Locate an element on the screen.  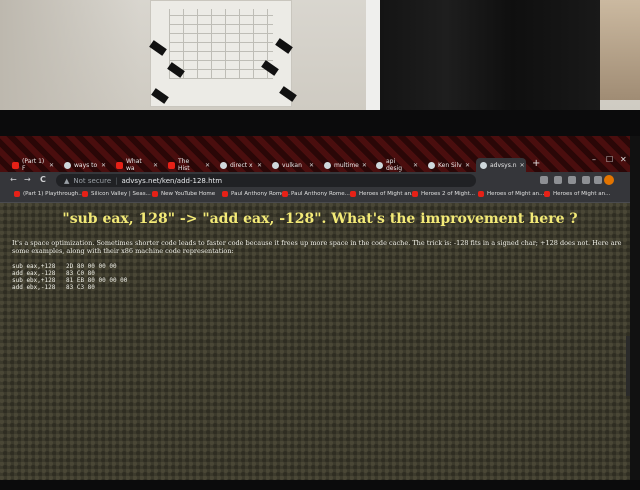
code-instruction: sub eax,+128 is located at coordinates (34, 266).